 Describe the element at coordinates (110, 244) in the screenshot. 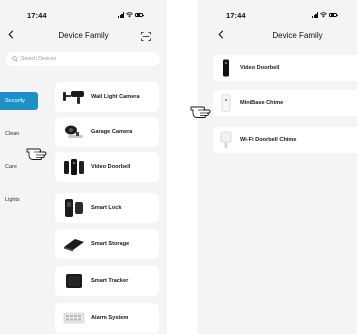

I see `device-card-label: Smart Storage` at that location.